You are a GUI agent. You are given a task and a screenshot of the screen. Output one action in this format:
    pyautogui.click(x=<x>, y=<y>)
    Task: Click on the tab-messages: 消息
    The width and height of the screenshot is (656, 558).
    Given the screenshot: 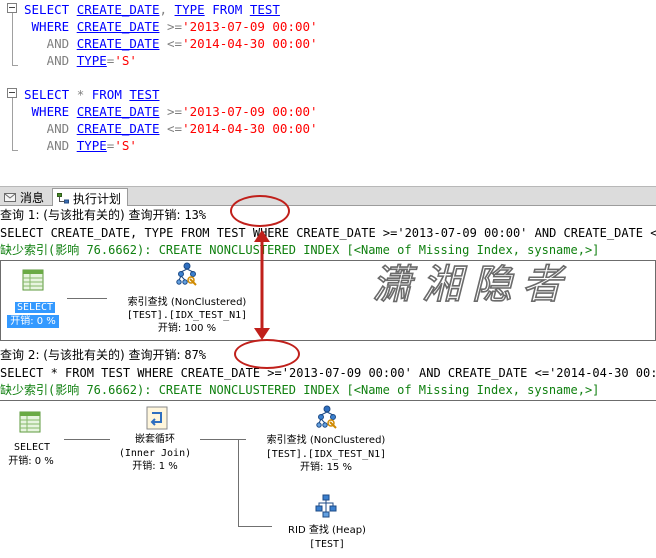 What is the action you would take?
    pyautogui.click(x=25, y=197)
    